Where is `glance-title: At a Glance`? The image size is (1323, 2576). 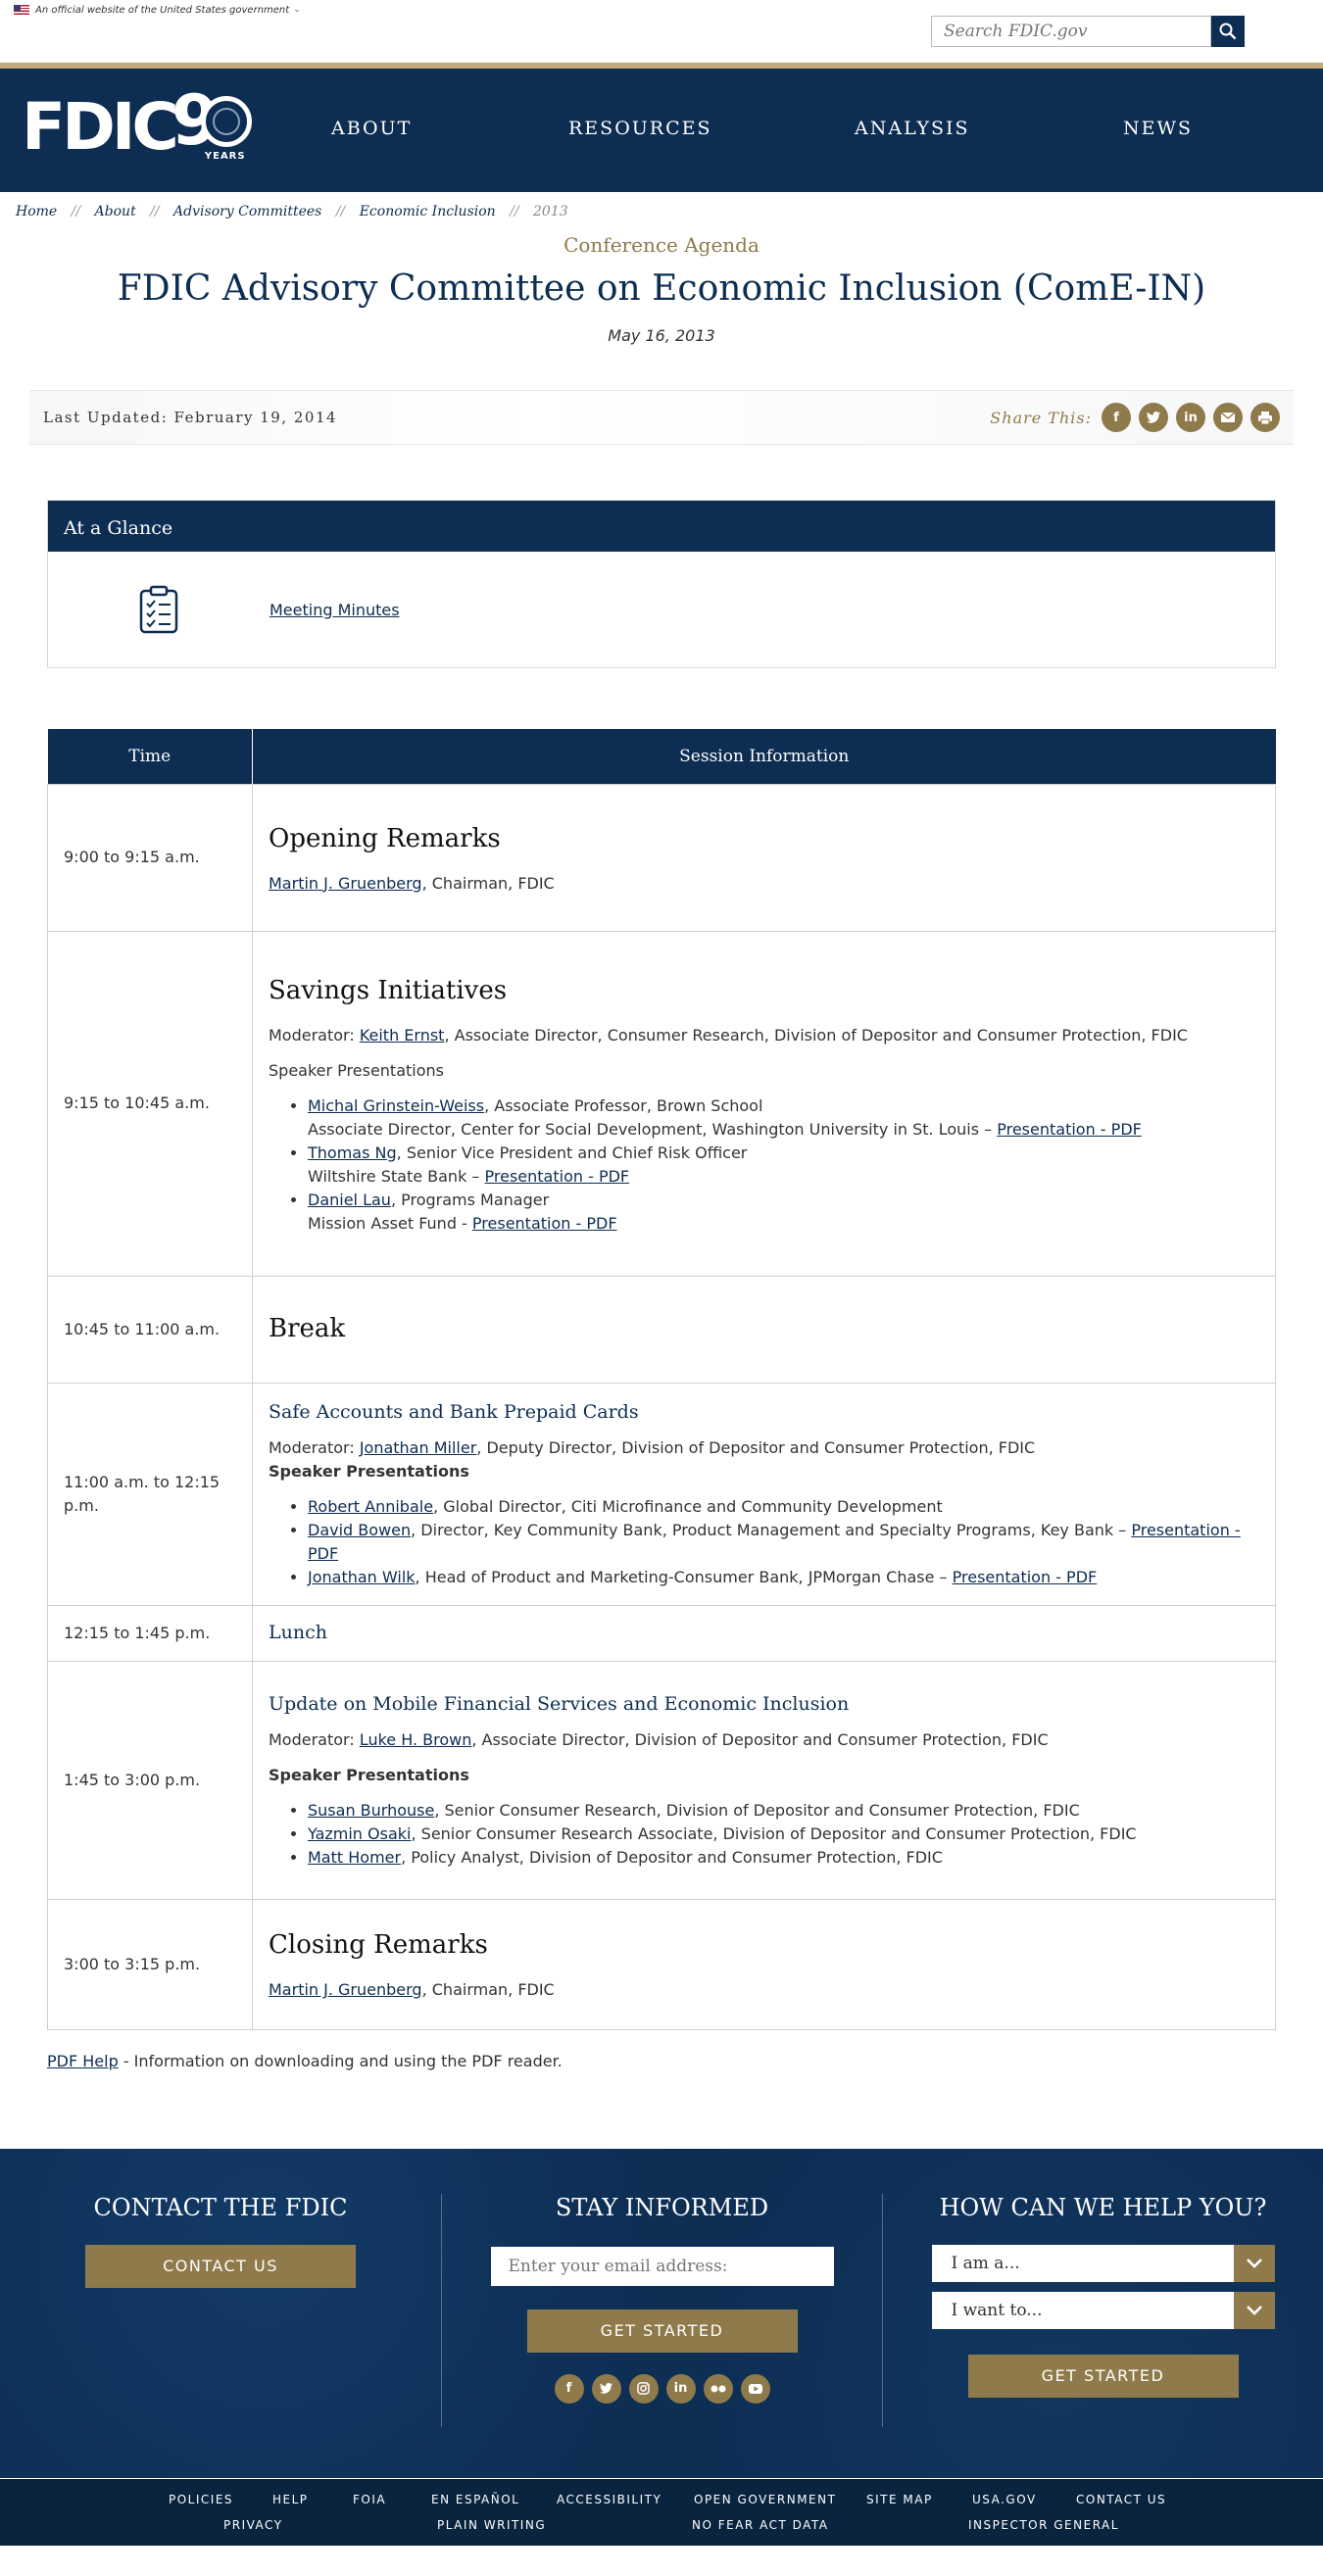 glance-title: At a Glance is located at coordinates (661, 526).